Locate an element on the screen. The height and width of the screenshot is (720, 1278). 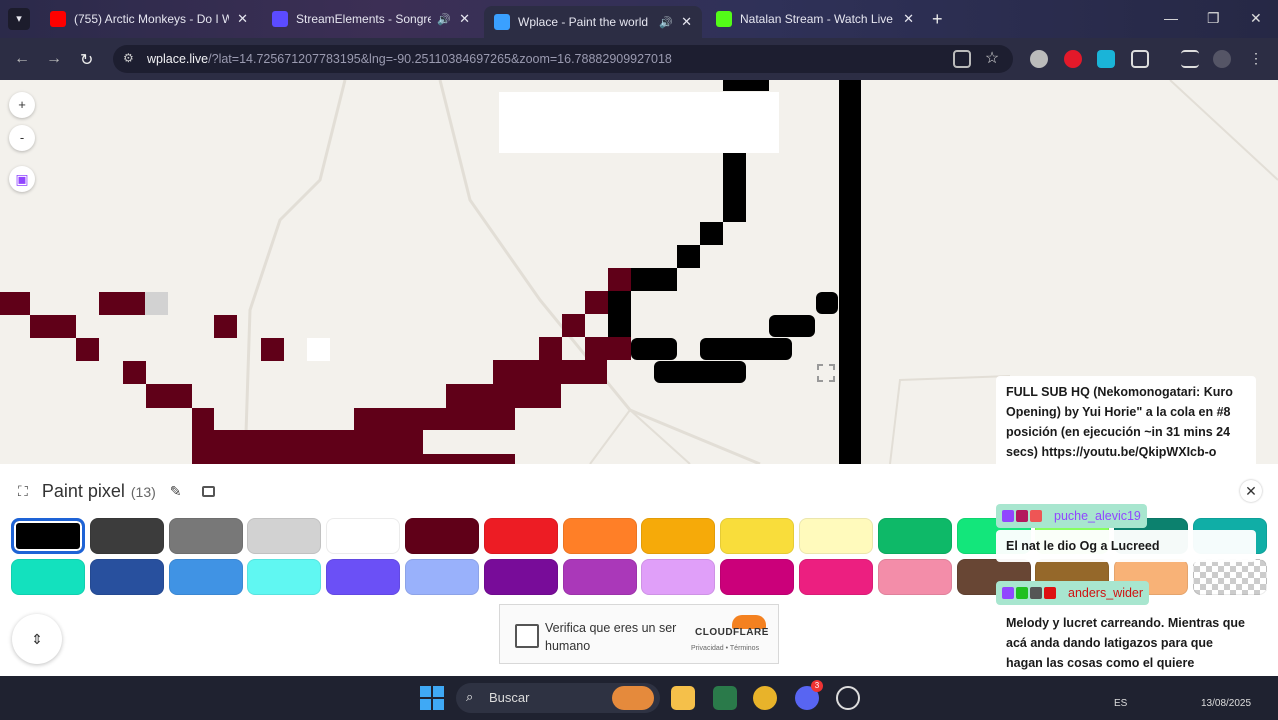
new-tab-button: + is located at coordinates (937, 19).